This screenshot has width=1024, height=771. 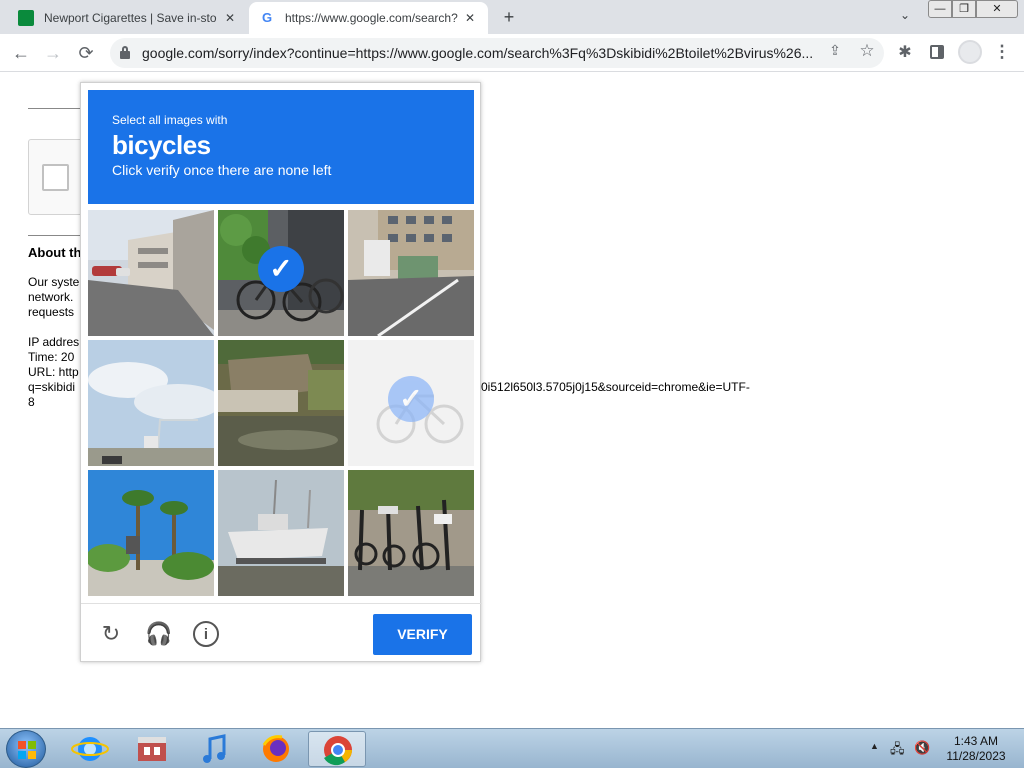 What do you see at coordinates (937, 52) in the screenshot?
I see `side-panel-icon` at bounding box center [937, 52].